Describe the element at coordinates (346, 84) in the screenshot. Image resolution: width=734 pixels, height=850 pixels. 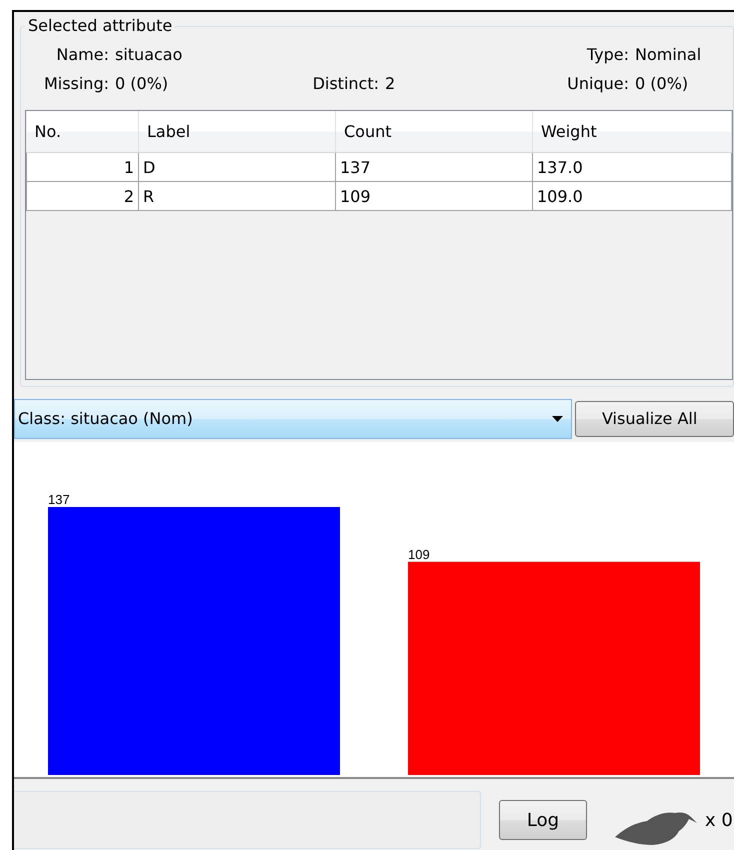
I see `field-label: Distinct:` at that location.